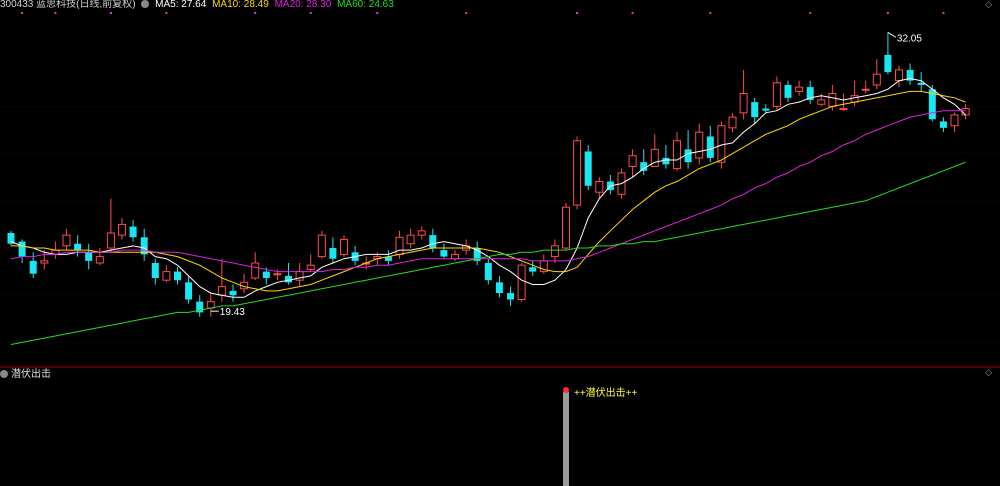 Image resolution: width=1000 pixels, height=486 pixels. What do you see at coordinates (909, 38) in the screenshot?
I see `high-label: 32.05` at bounding box center [909, 38].